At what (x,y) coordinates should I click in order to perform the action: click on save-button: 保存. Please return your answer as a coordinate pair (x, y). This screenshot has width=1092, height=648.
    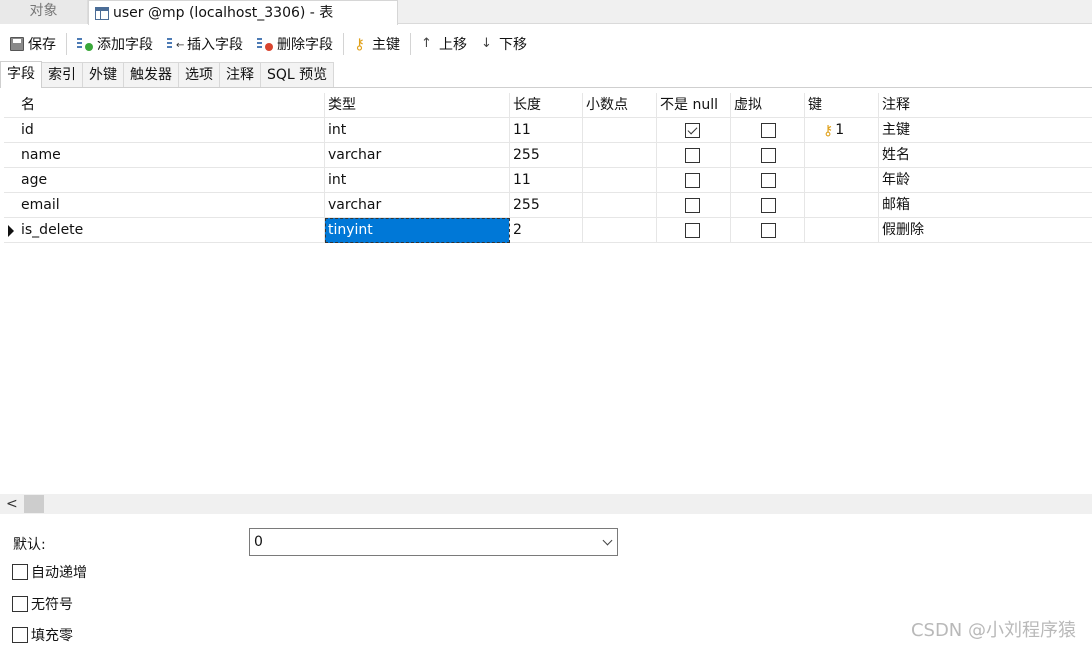
    Looking at the image, I should click on (33, 44).